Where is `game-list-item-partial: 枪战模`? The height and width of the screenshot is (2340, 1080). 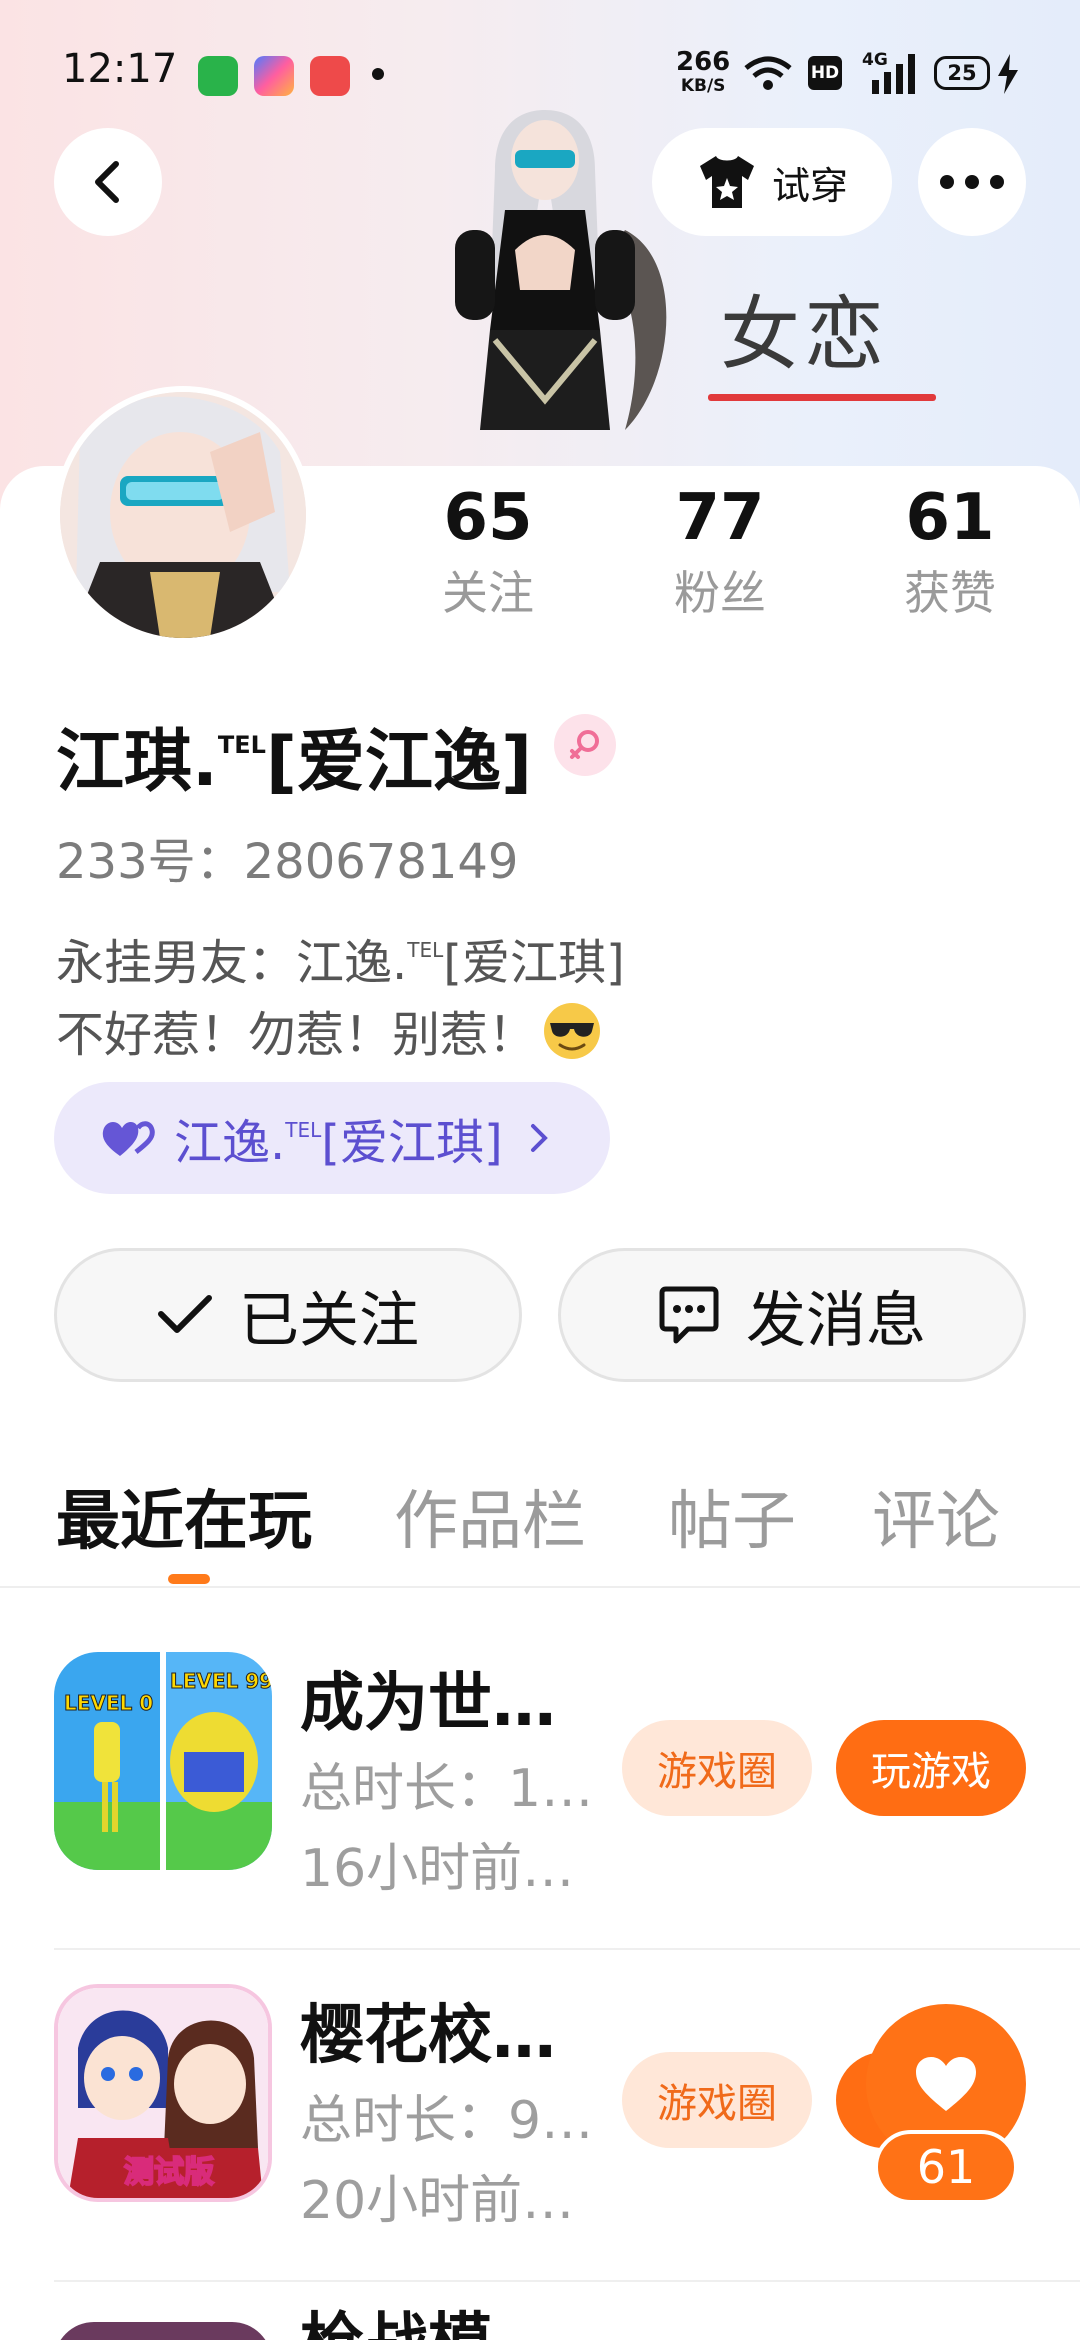
game-list-item-partial: 枪战模 is located at coordinates (540, 2320).